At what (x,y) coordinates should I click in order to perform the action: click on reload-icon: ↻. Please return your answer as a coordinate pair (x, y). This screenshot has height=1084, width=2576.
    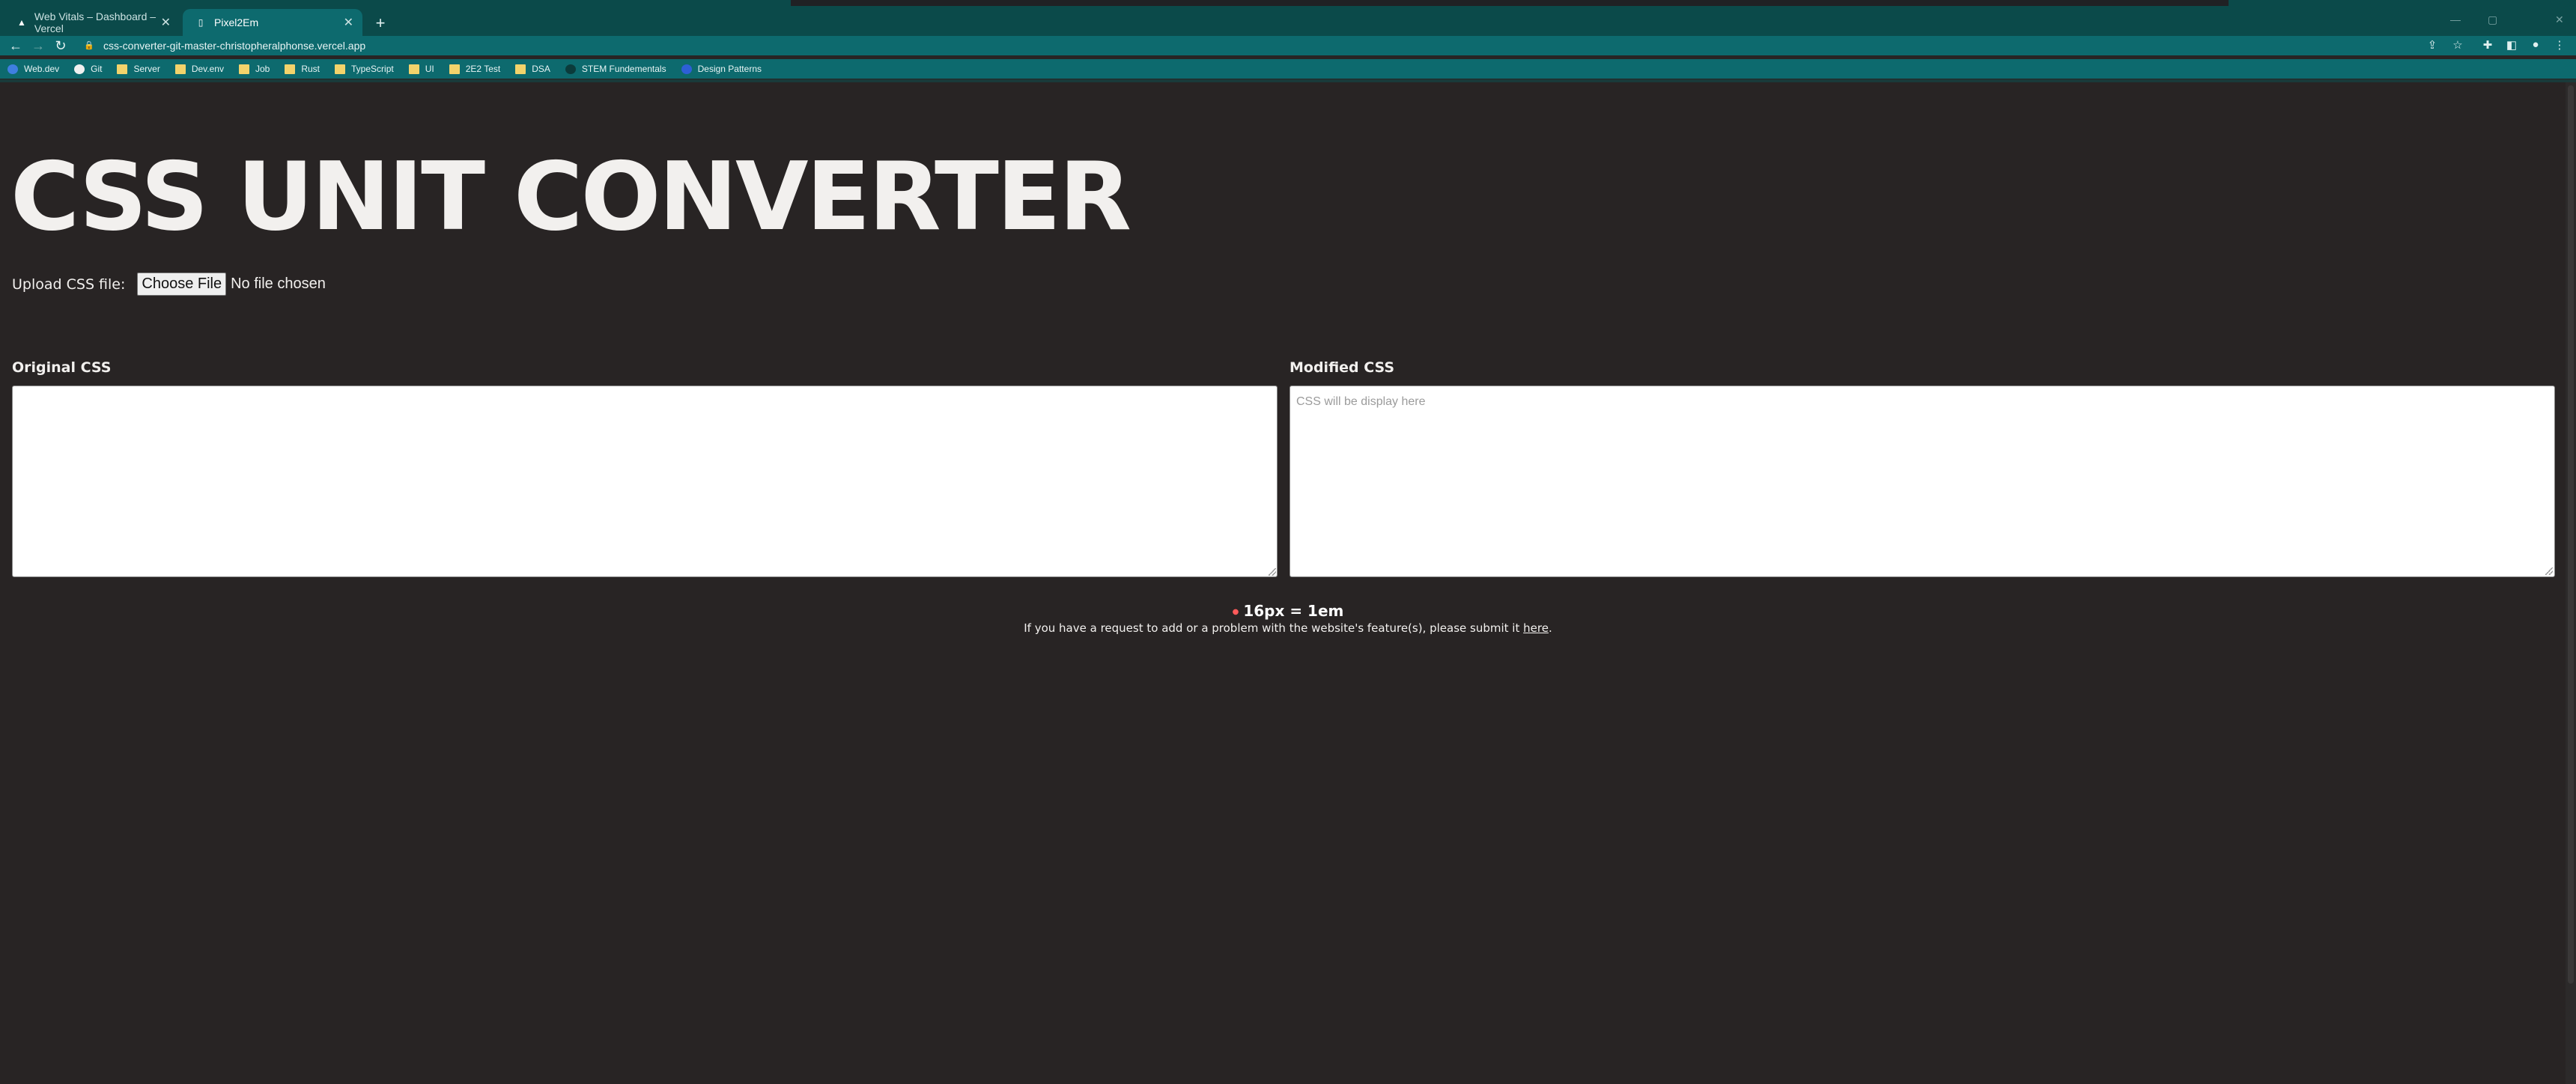
    Looking at the image, I should click on (60, 46).